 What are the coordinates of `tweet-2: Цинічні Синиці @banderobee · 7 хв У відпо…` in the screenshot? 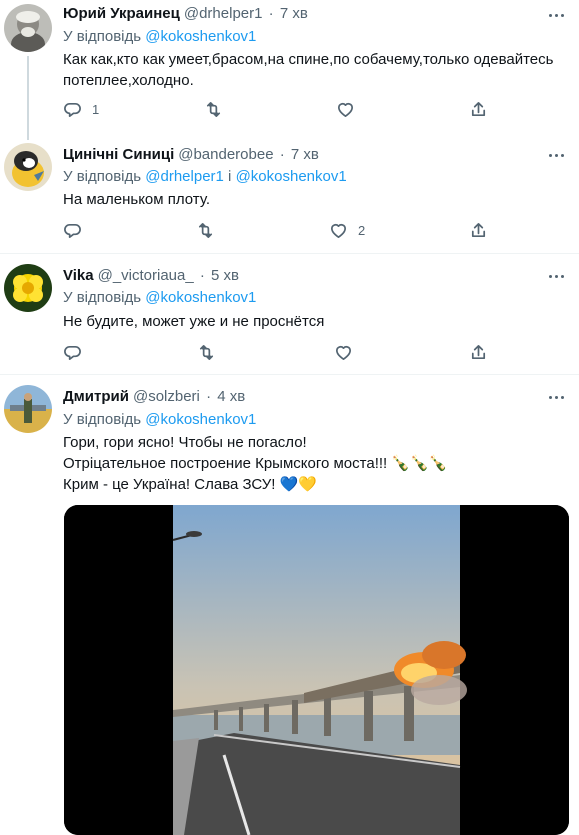 It's located at (289, 193).